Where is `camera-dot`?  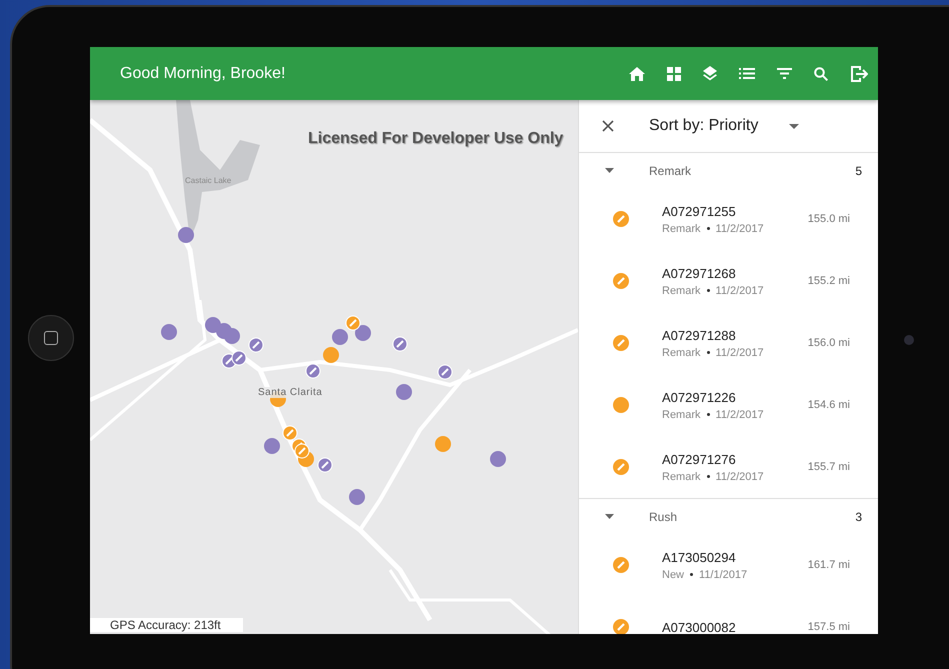
camera-dot is located at coordinates (909, 340).